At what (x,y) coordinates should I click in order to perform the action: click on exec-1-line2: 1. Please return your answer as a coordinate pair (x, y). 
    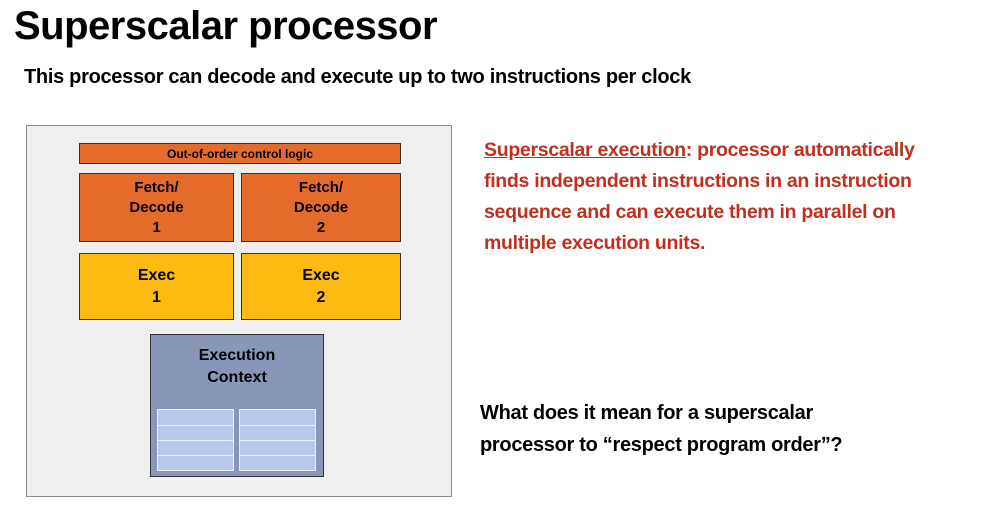
    Looking at the image, I should click on (156, 297).